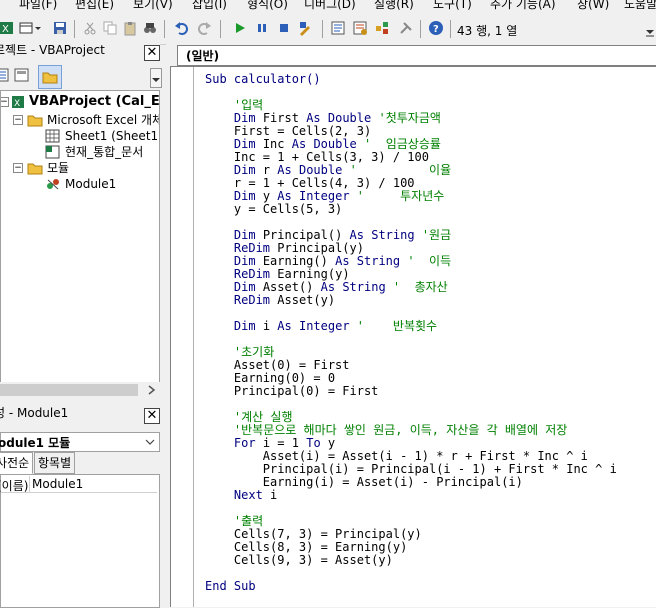  What do you see at coordinates (204, 28) in the screenshot?
I see `redo-icon` at bounding box center [204, 28].